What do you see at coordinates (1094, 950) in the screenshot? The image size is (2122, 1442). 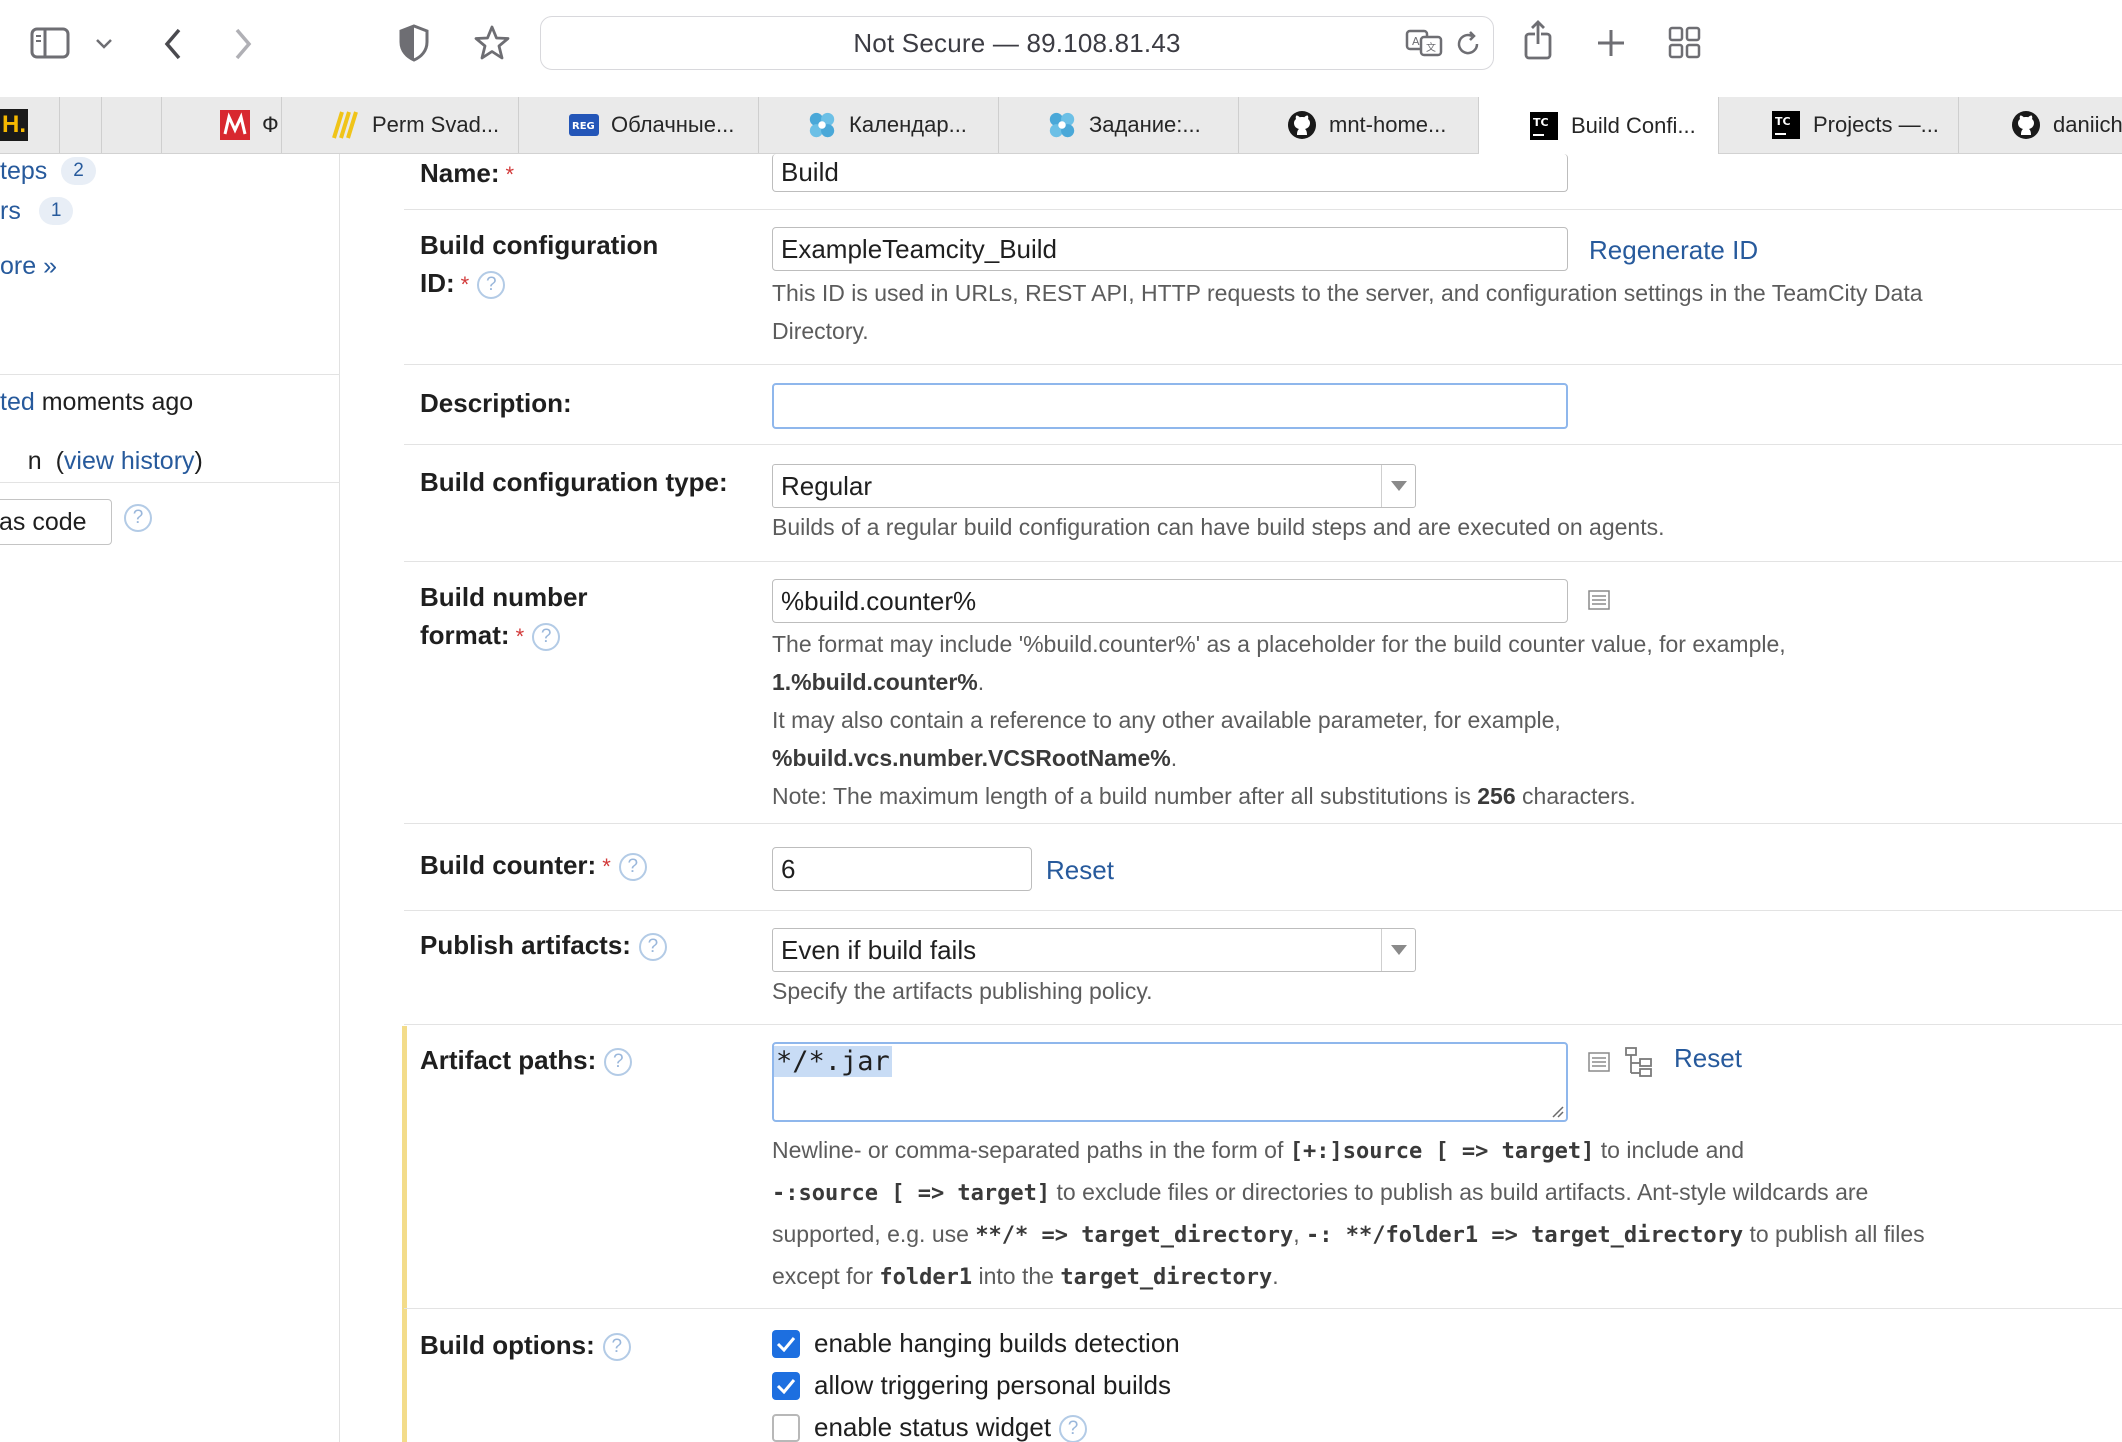 I see `publish-select: Even if build fails` at bounding box center [1094, 950].